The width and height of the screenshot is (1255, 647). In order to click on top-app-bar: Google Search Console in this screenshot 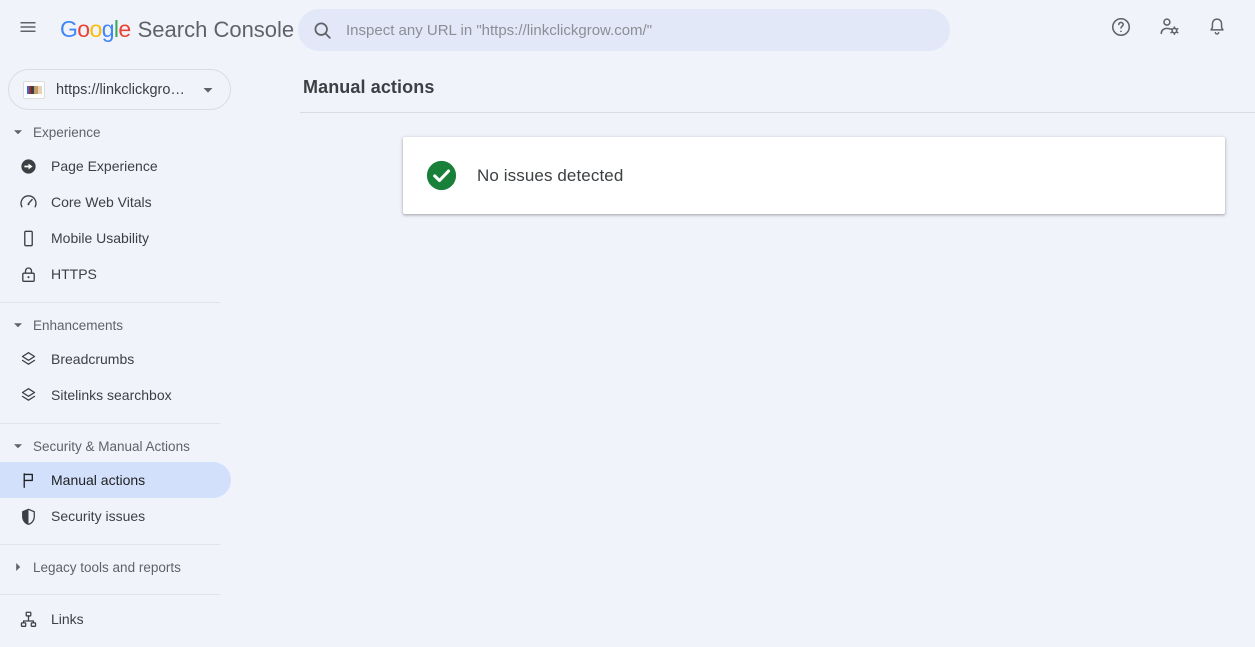, I will do `click(627, 29)`.